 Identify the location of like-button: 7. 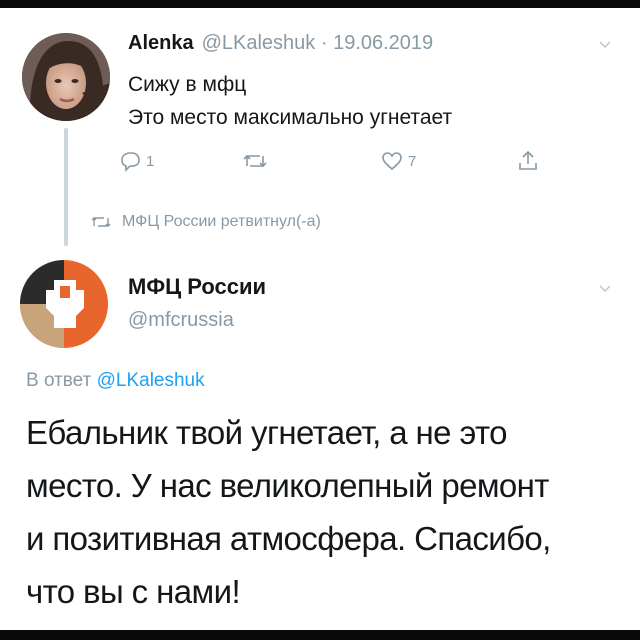
(398, 161).